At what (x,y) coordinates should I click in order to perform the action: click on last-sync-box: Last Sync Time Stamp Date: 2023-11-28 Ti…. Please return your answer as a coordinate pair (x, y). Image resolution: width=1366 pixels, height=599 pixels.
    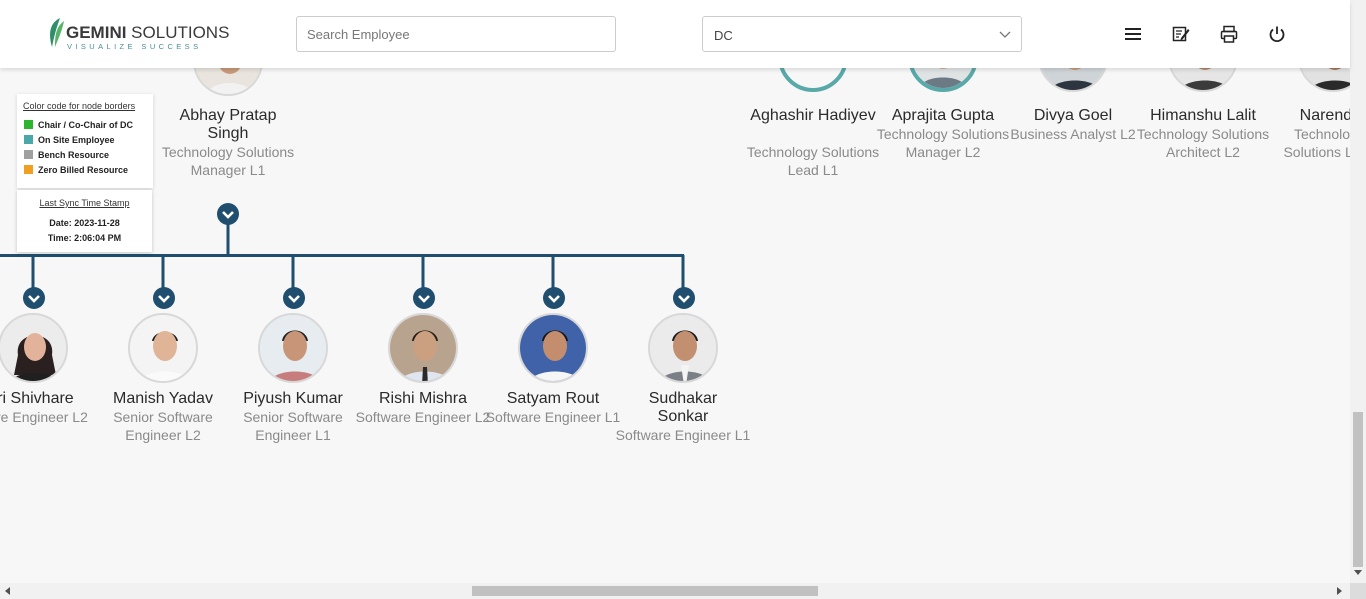
    Looking at the image, I should click on (84, 221).